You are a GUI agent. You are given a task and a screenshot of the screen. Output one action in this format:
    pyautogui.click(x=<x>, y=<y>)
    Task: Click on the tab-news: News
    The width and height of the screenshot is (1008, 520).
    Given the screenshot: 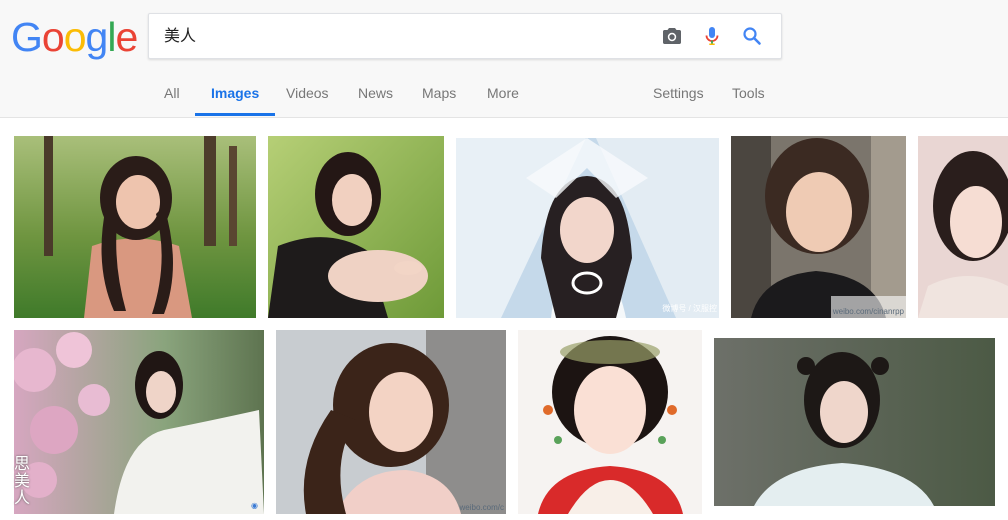 What is the action you would take?
    pyautogui.click(x=375, y=96)
    